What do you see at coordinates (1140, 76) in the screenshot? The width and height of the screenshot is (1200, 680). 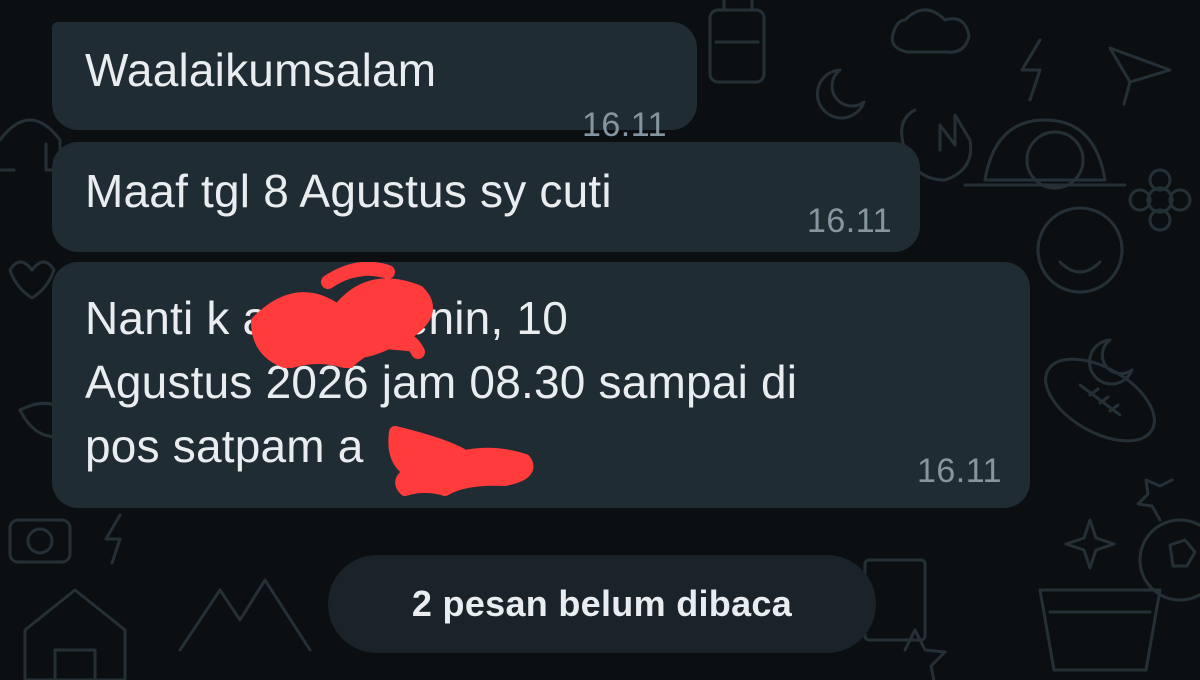 I see `paper-plane-icon` at bounding box center [1140, 76].